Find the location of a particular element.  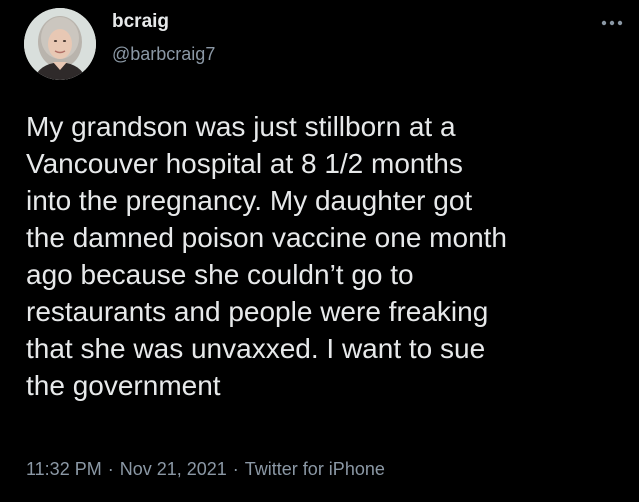

more-horizontal-icon is located at coordinates (612, 23).